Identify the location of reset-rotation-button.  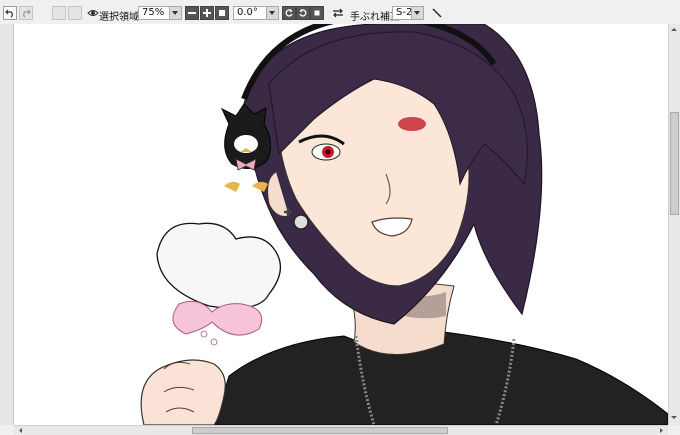
(317, 13).